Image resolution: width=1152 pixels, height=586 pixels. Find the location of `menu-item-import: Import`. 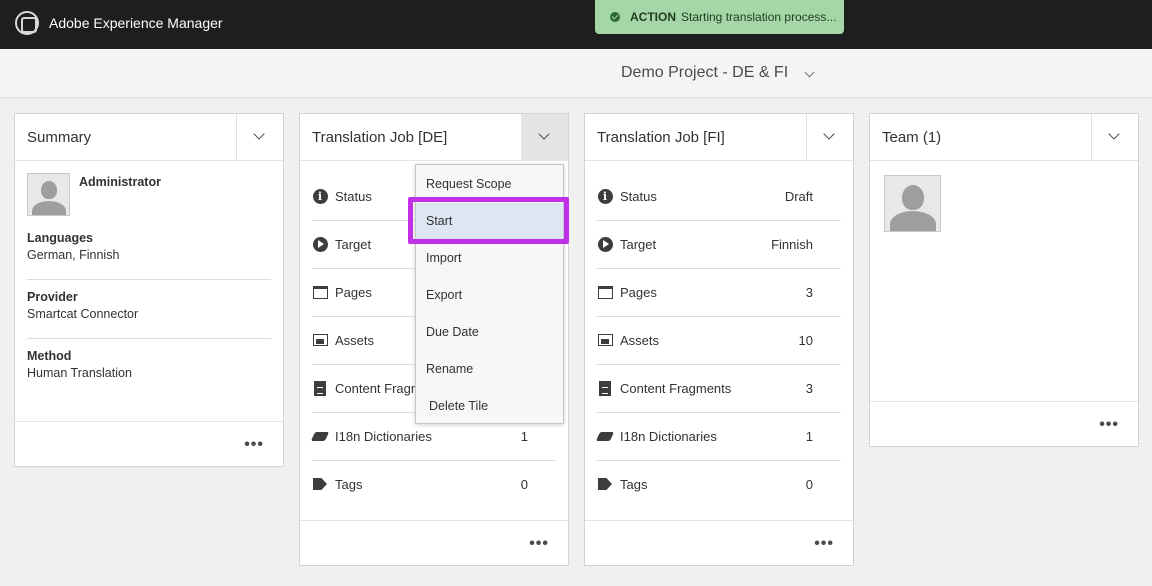

menu-item-import: Import is located at coordinates (489, 258).